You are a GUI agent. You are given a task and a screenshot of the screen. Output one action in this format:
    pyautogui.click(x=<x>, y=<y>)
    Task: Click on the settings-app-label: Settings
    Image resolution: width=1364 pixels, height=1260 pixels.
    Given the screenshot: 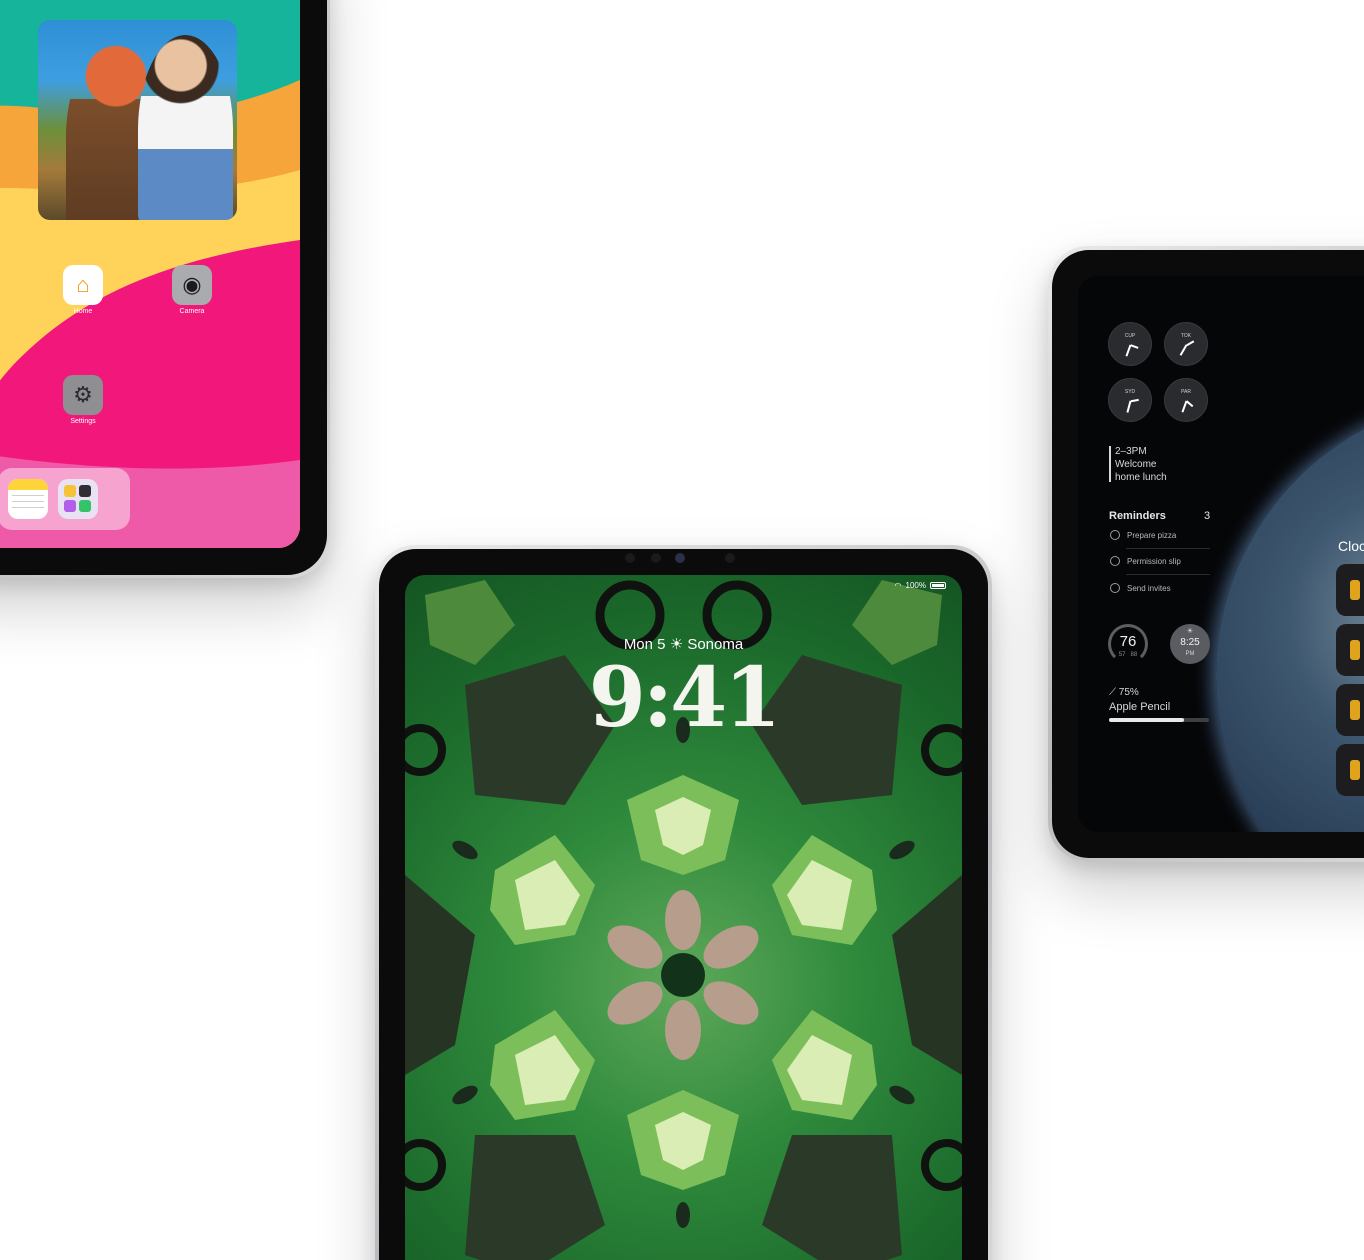 What is the action you would take?
    pyautogui.click(x=83, y=421)
    